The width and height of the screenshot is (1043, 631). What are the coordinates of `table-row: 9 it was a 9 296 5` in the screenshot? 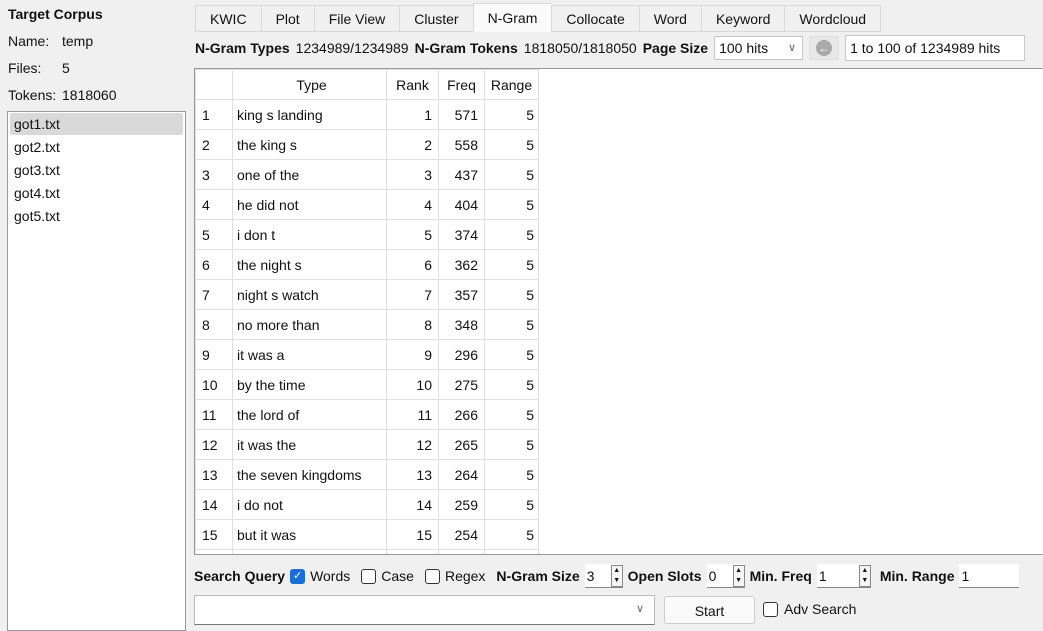 It's located at (367, 354).